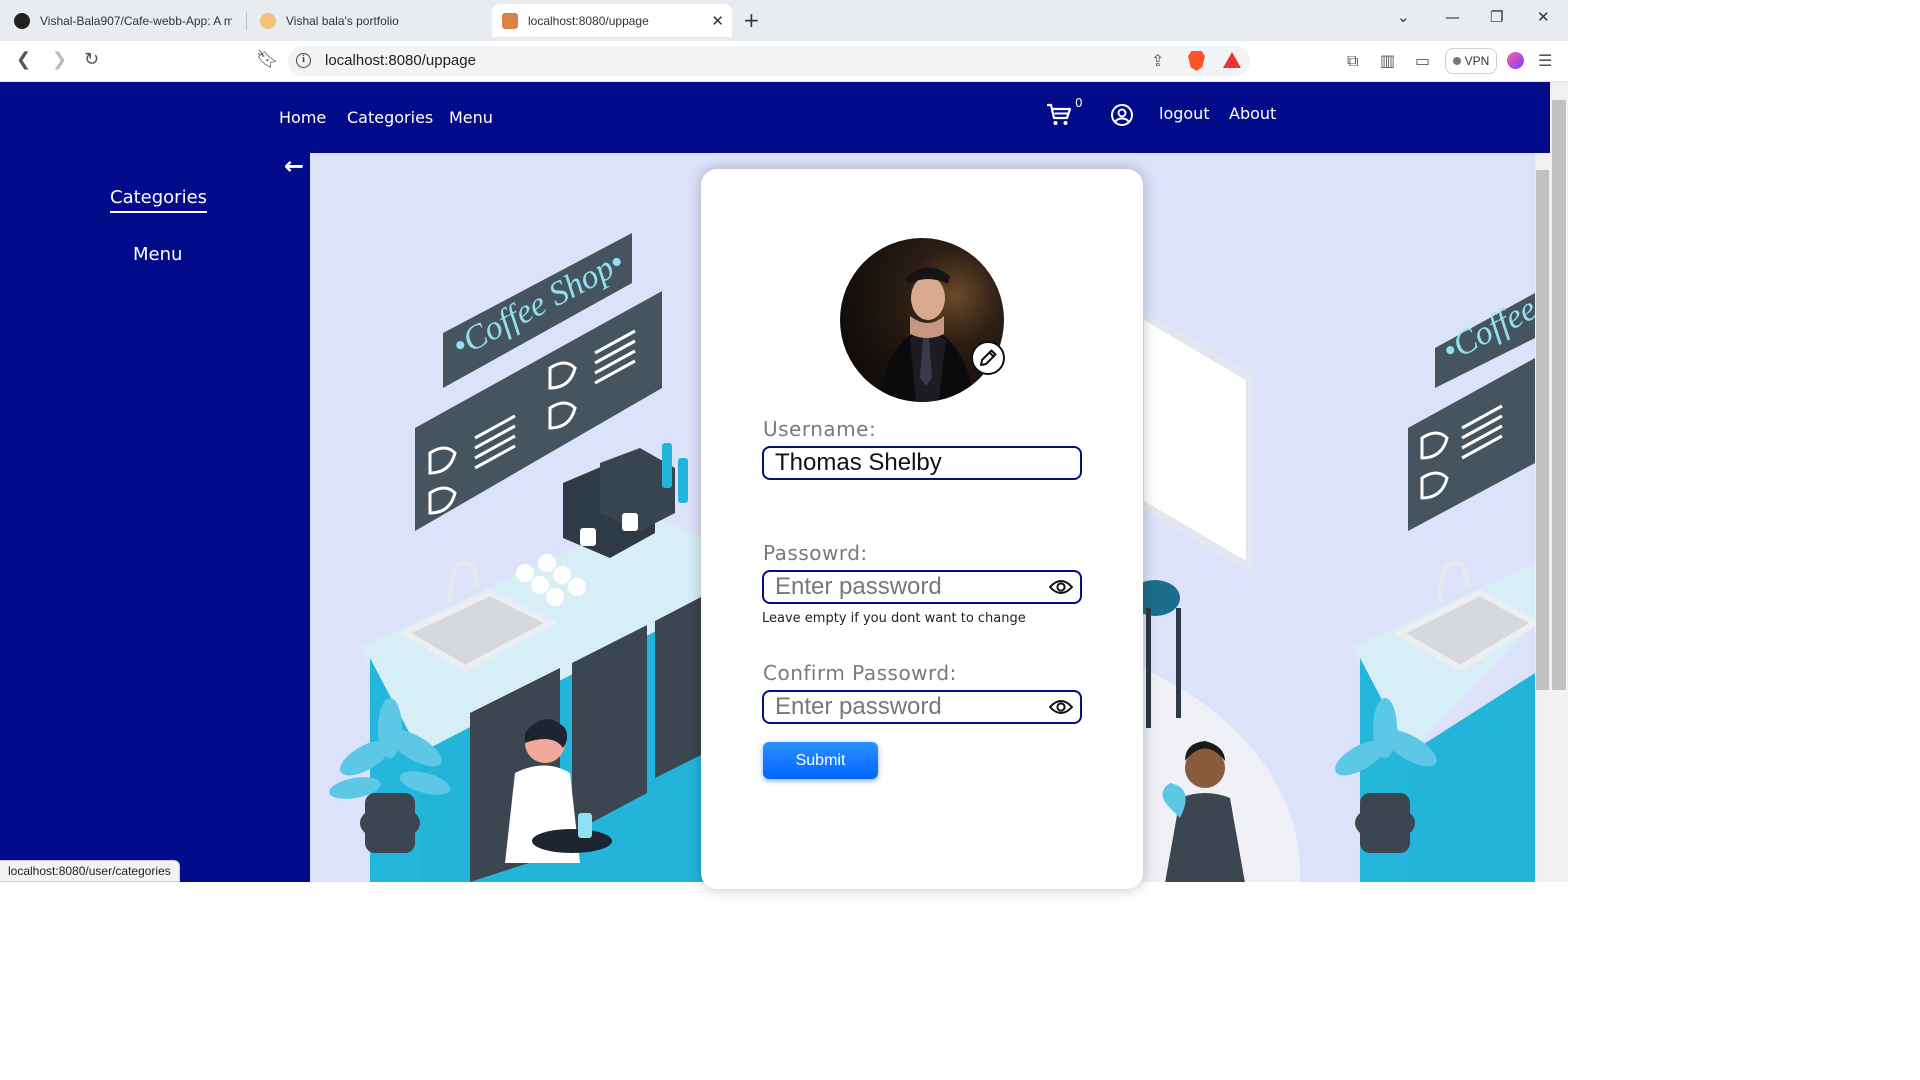 This screenshot has height=1080, width=1920. I want to click on back-arrow-icon: ←, so click(294, 166).